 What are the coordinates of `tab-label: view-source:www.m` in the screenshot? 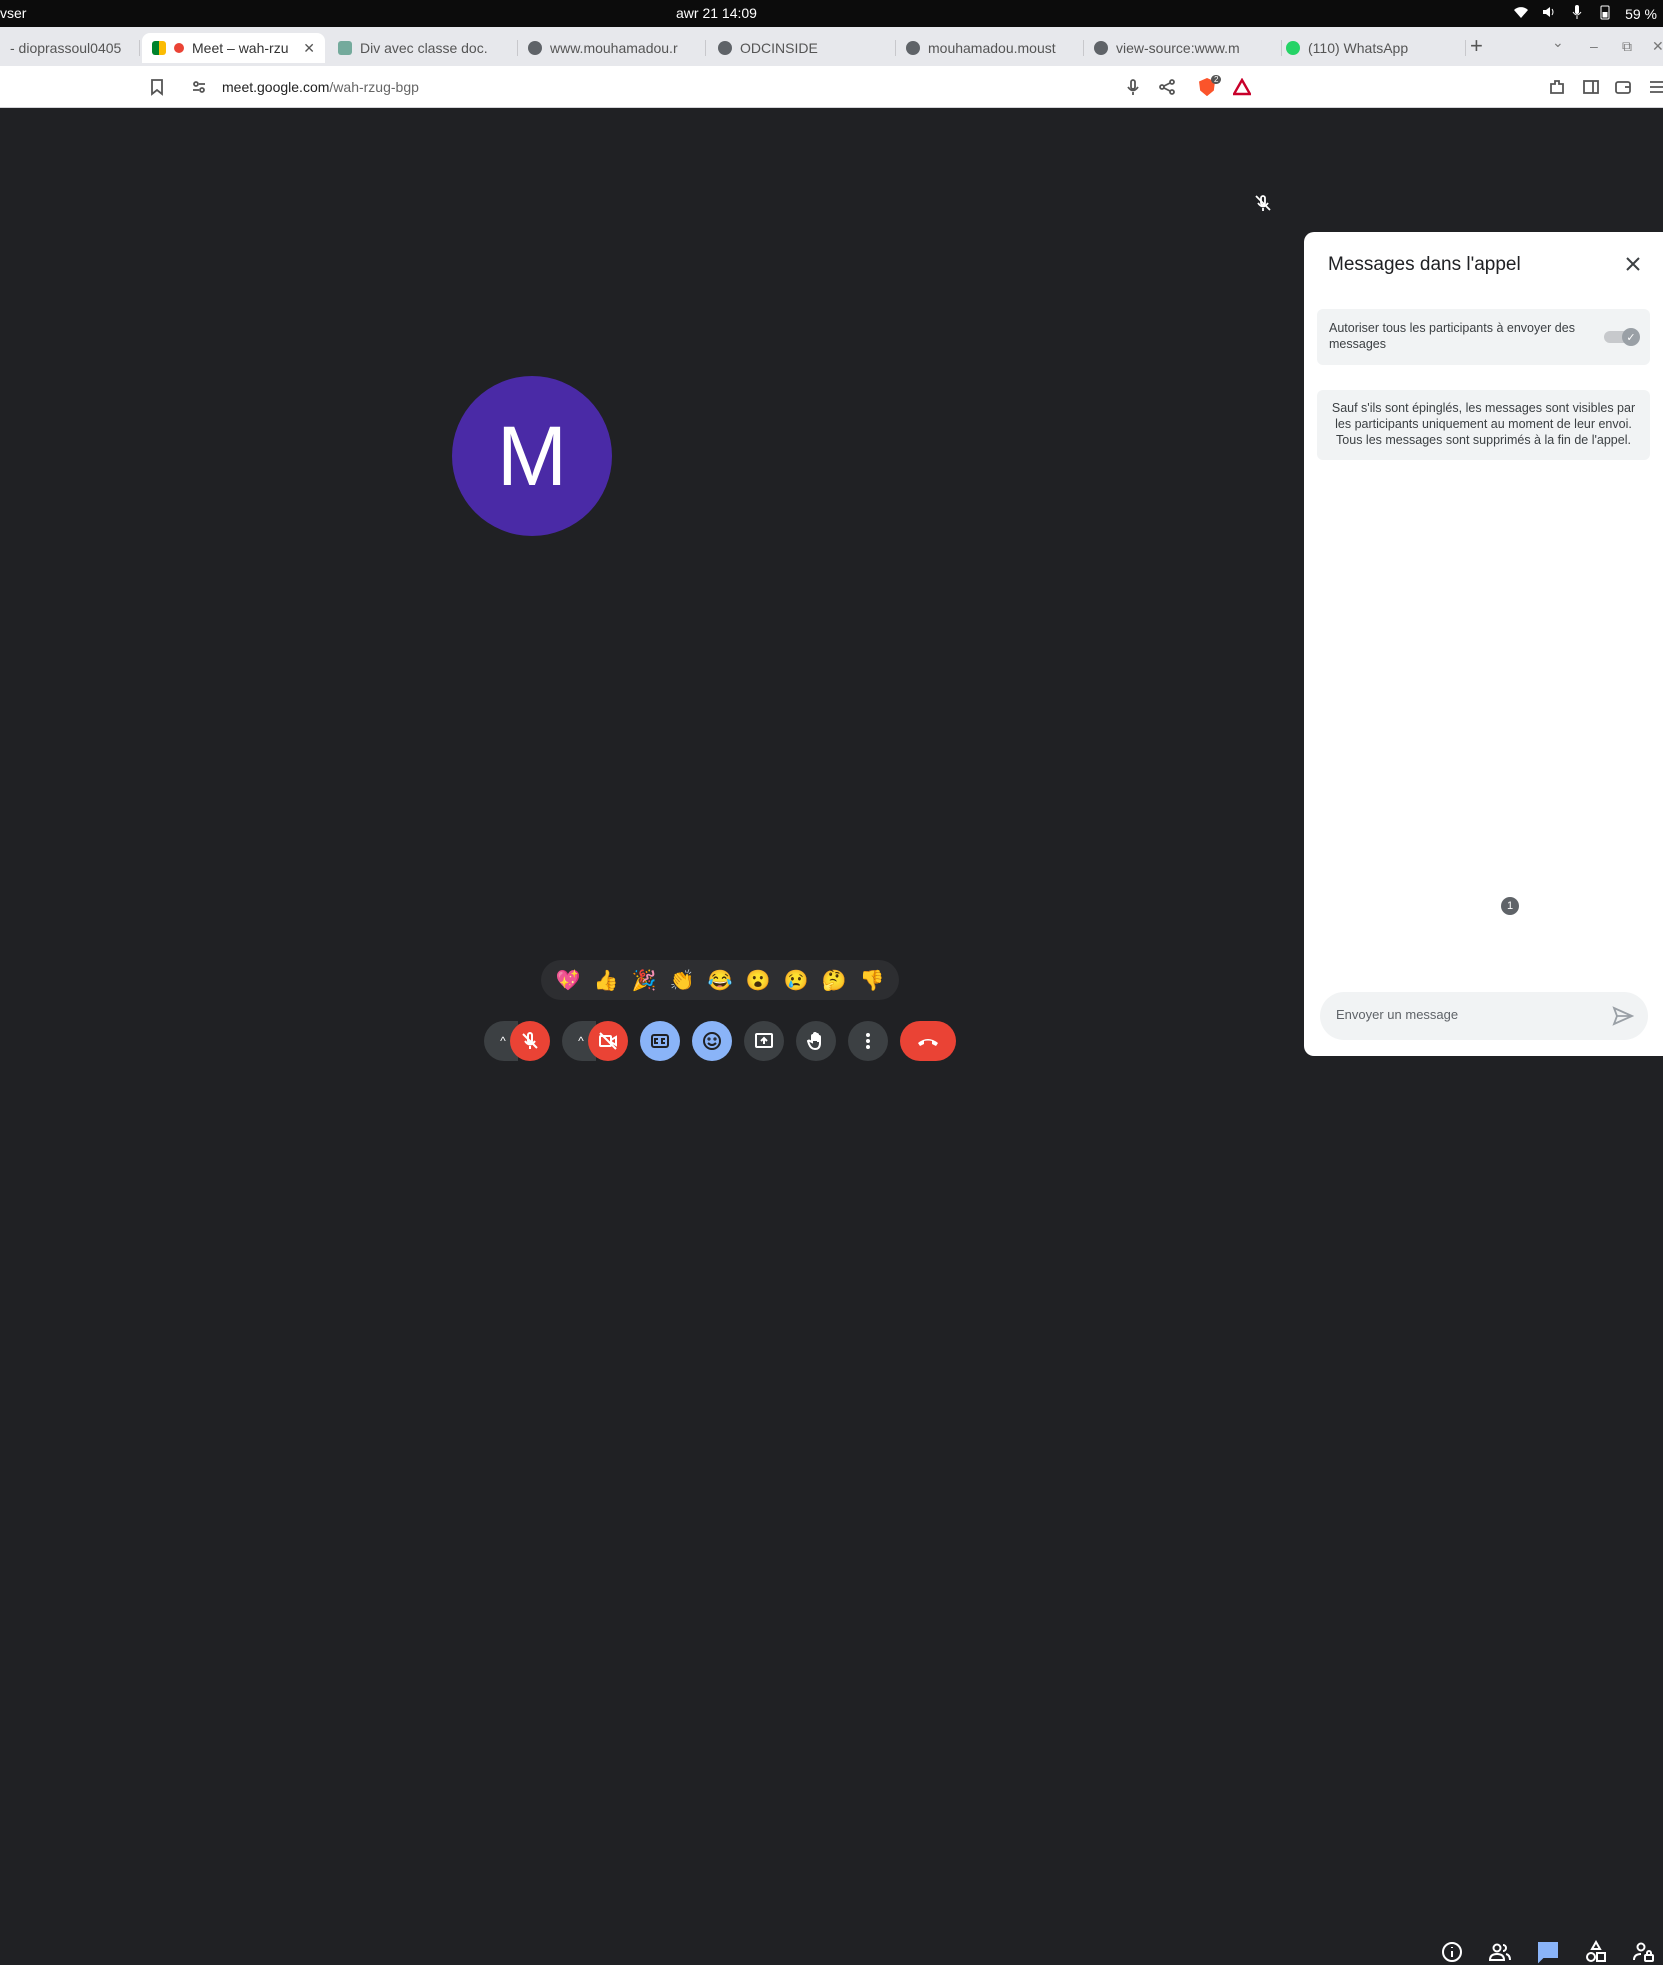 It's located at (1178, 48).